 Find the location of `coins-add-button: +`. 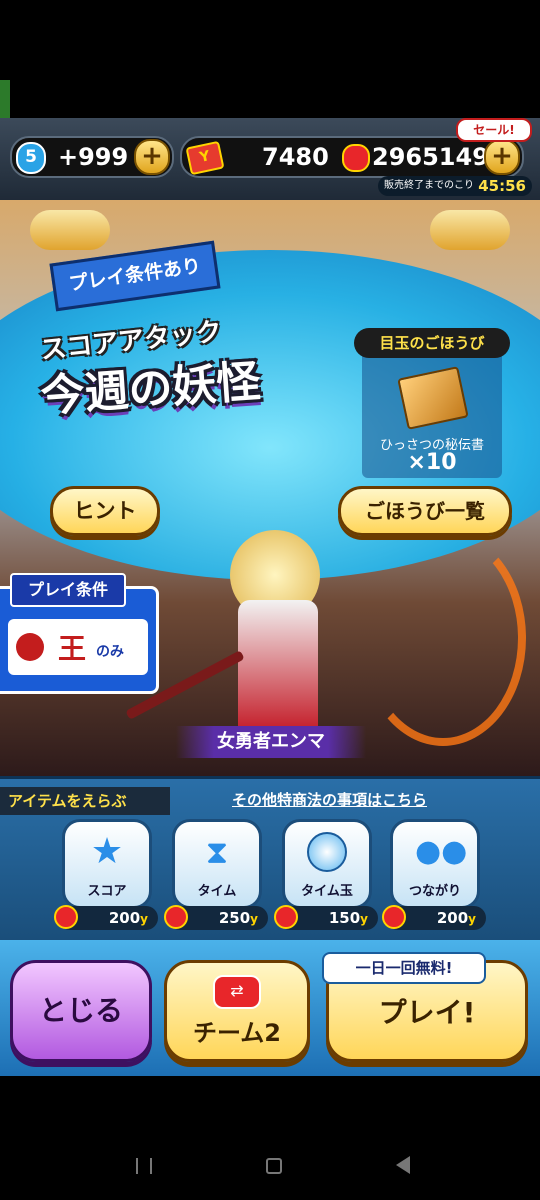

coins-add-button: + is located at coordinates (502, 157).